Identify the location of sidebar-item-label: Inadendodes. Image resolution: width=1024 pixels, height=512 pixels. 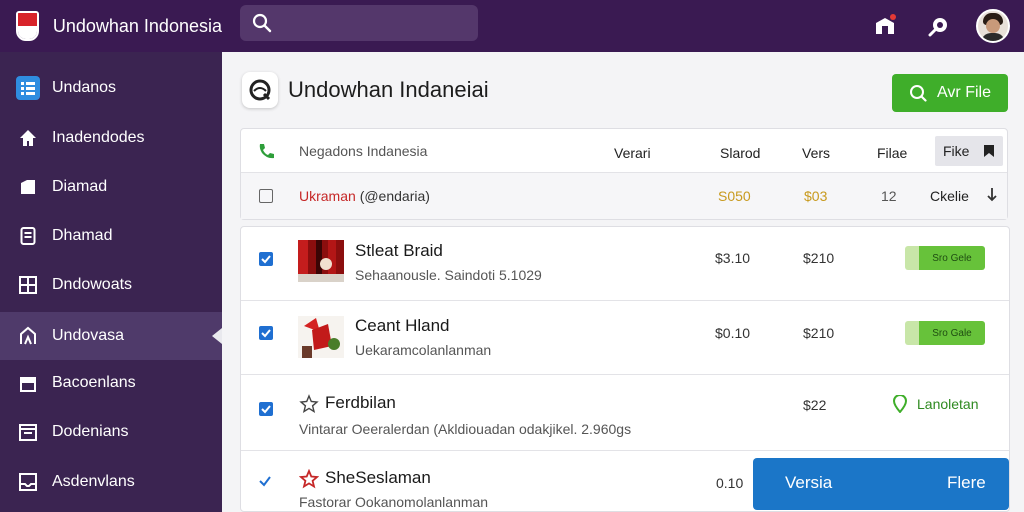
(98, 137).